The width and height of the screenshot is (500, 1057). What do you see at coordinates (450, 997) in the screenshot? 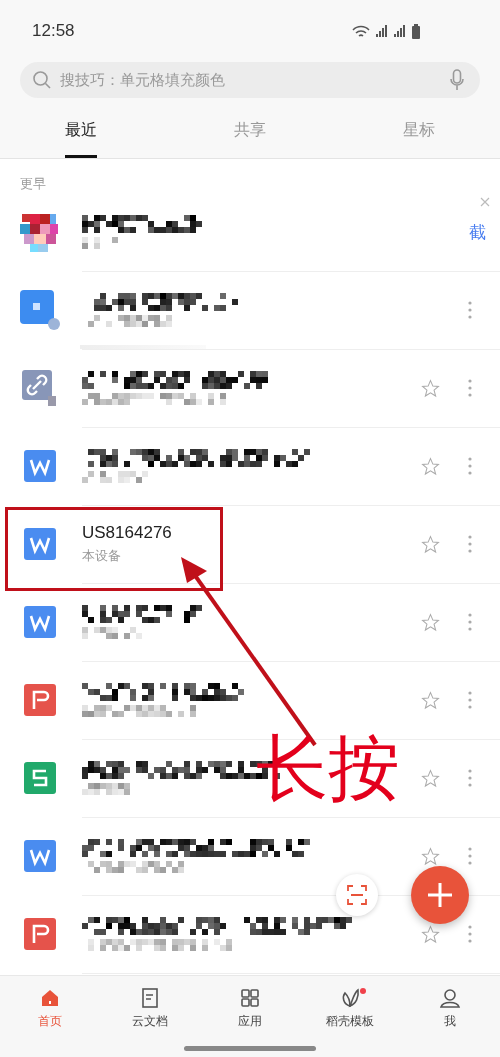
I see `person-icon` at bounding box center [450, 997].